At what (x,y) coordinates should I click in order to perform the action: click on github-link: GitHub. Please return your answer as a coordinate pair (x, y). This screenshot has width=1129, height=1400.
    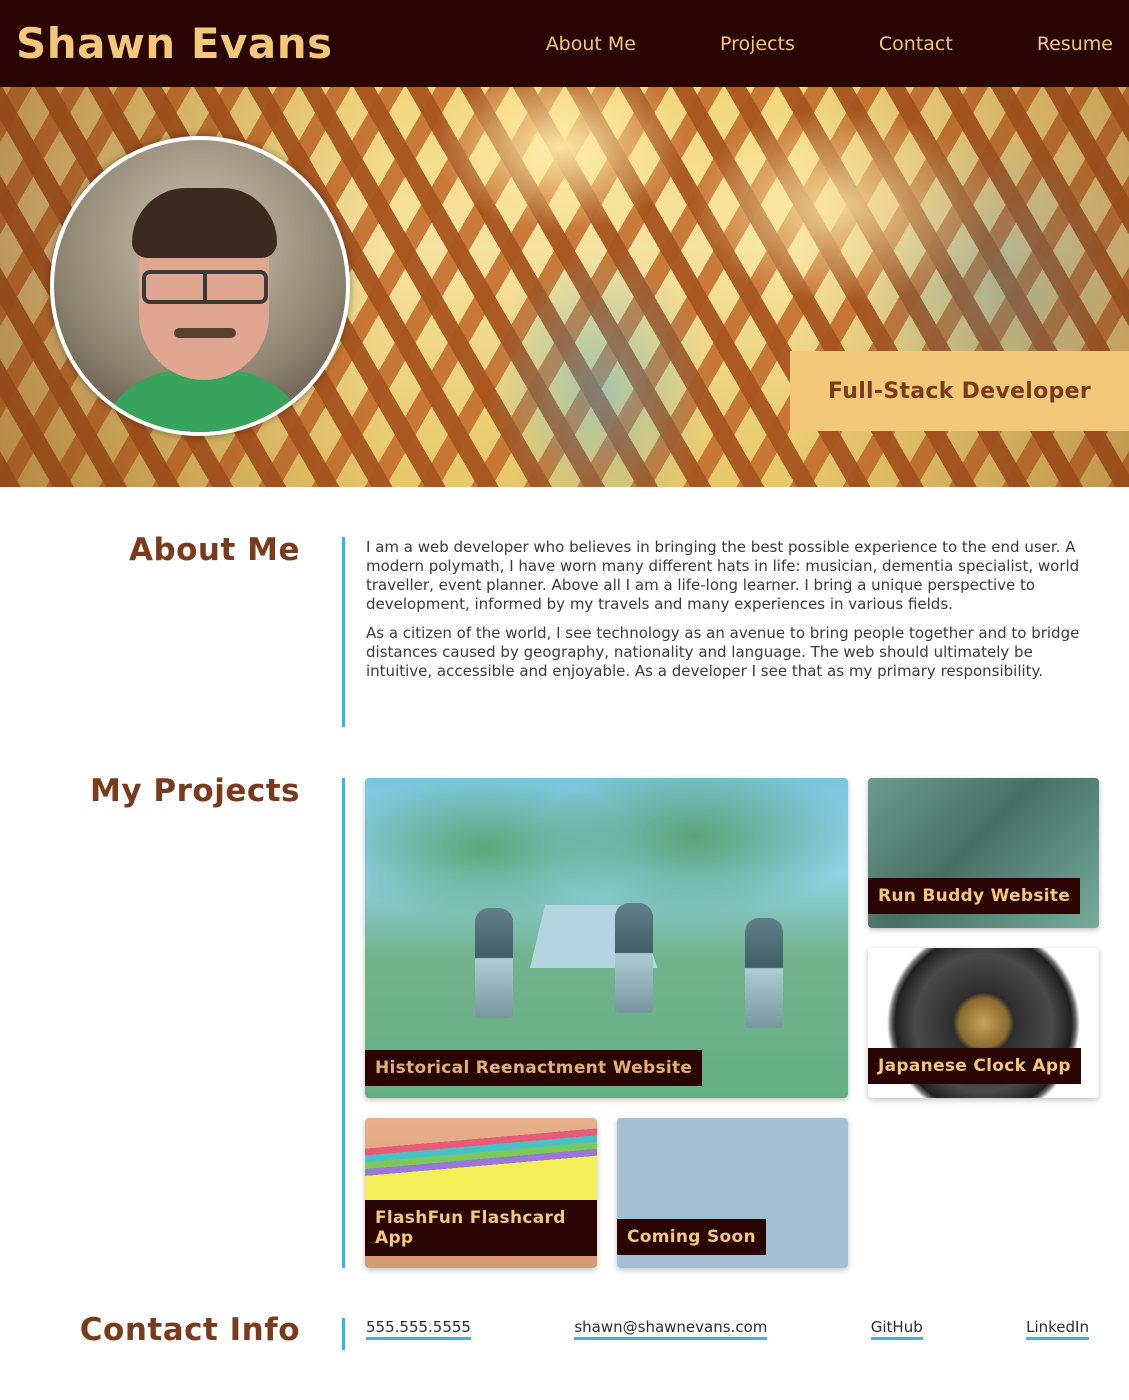
    Looking at the image, I should click on (896, 1329).